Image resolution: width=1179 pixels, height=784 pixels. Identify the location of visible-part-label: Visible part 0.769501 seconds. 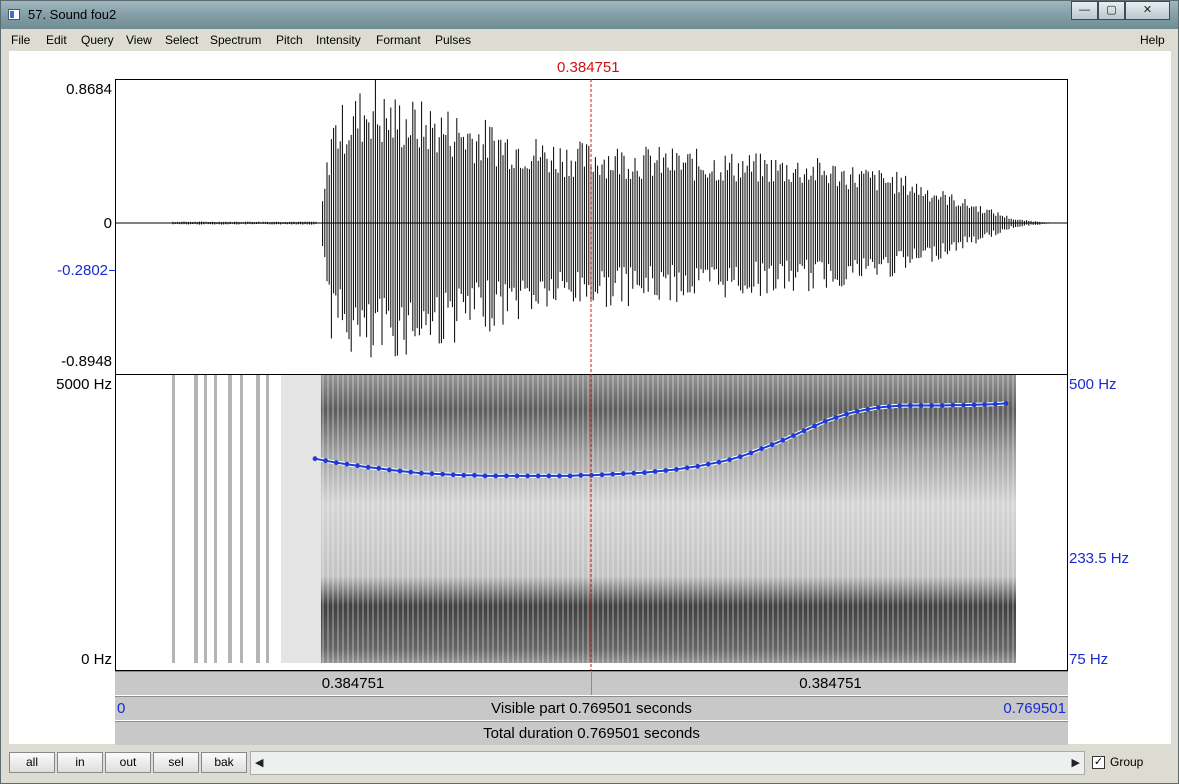
(591, 708).